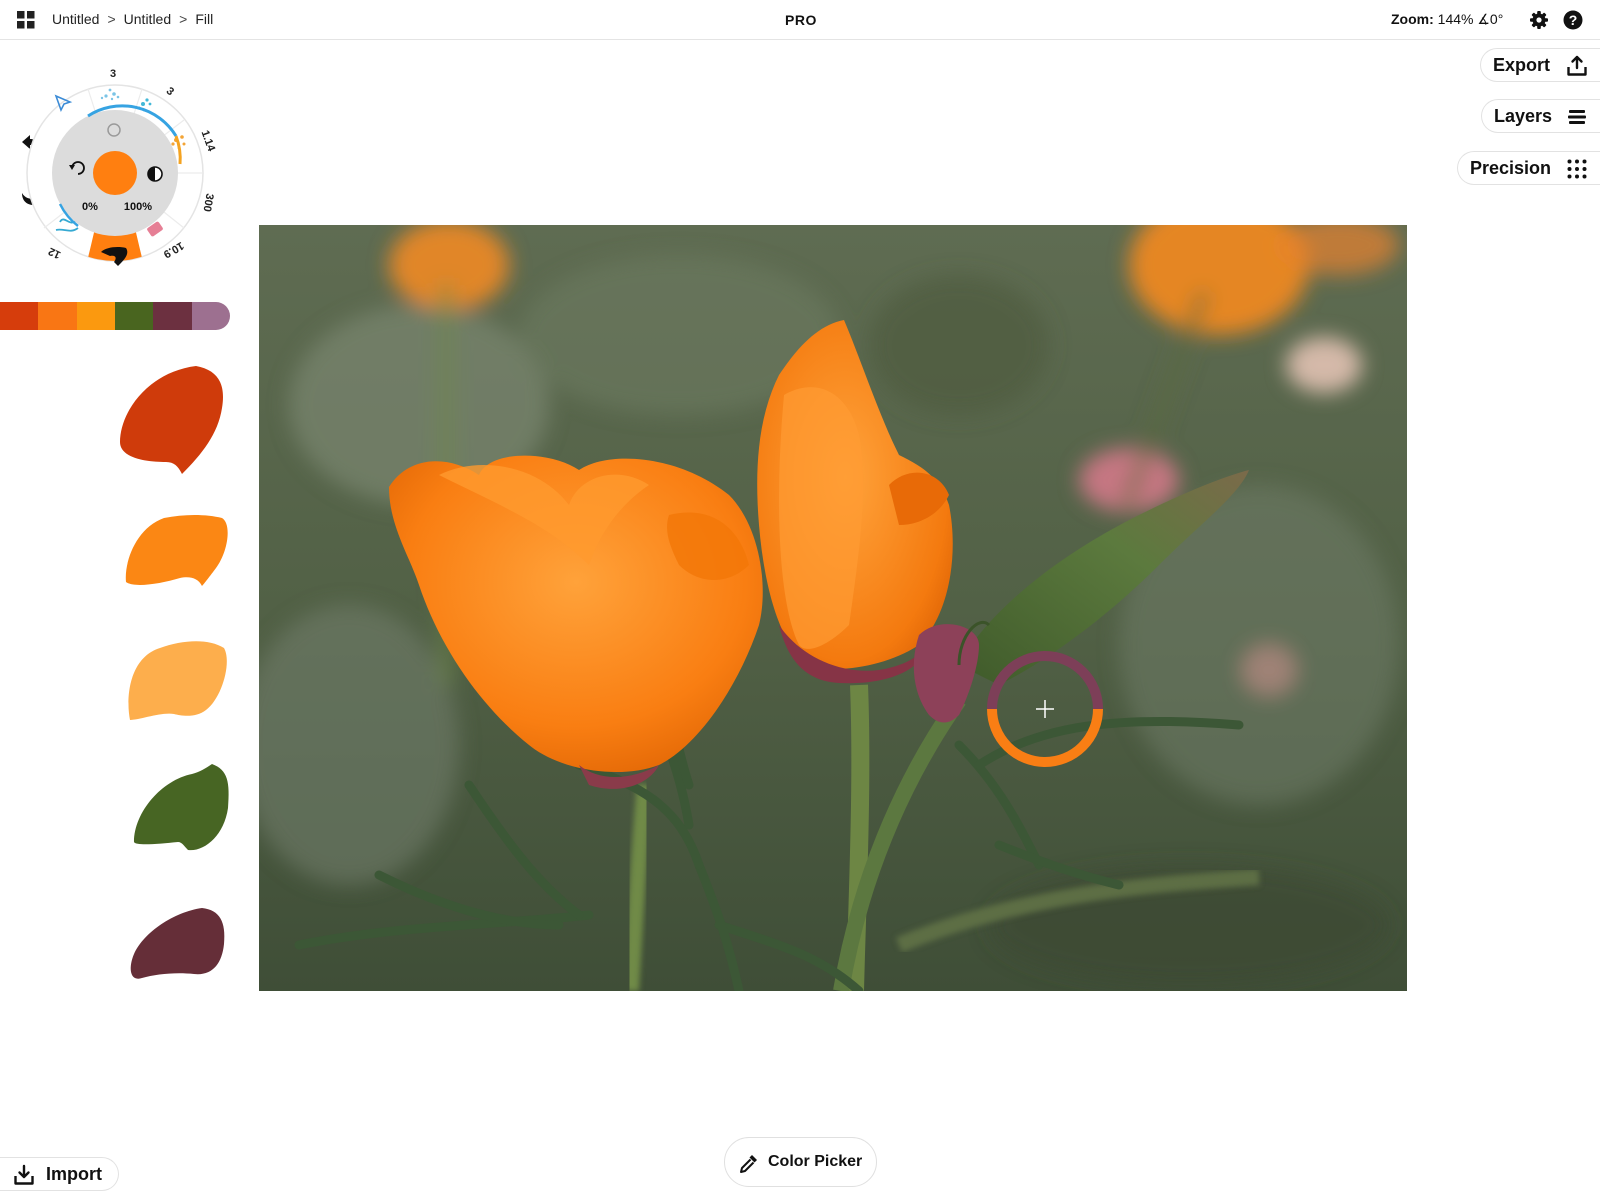  Describe the element at coordinates (147, 19) in the screenshot. I see `breadcrumb-item-drawing: Untitled` at that location.